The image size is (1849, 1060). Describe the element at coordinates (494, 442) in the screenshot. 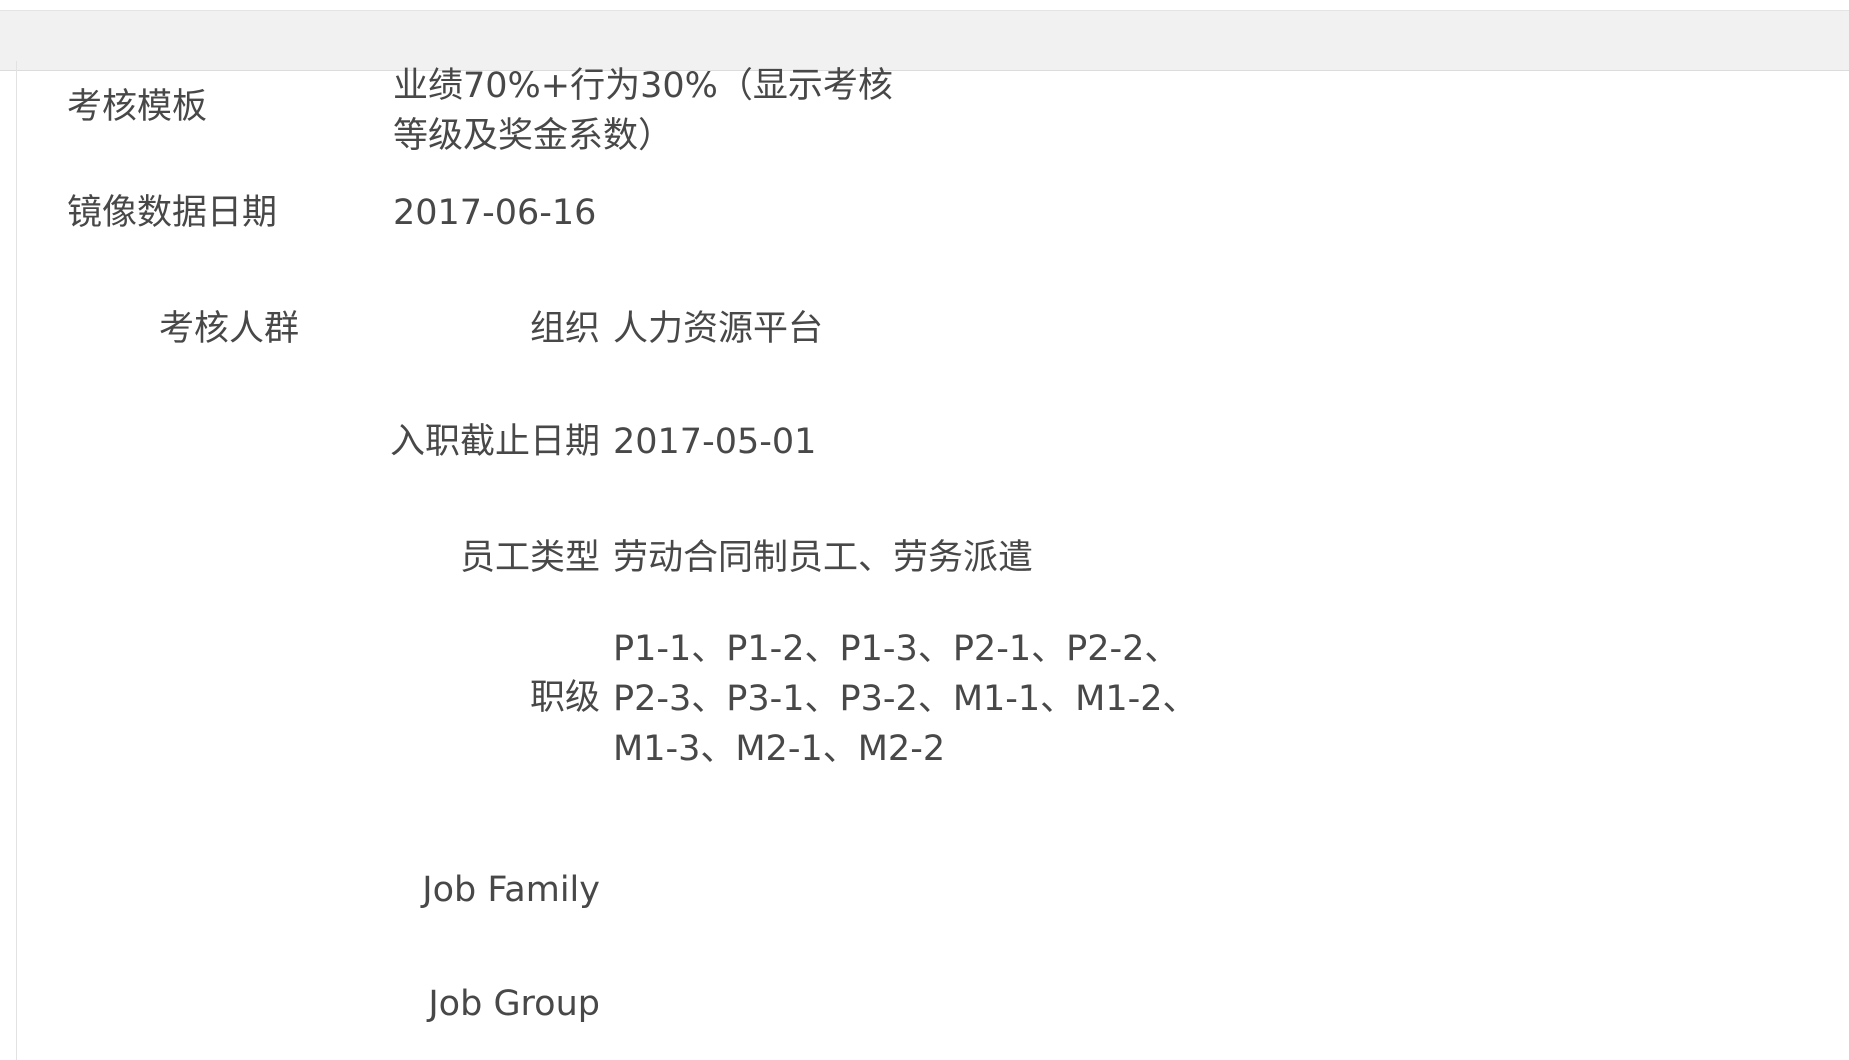

I see `hire-cutoff-date-label: 入职截止日期` at that location.